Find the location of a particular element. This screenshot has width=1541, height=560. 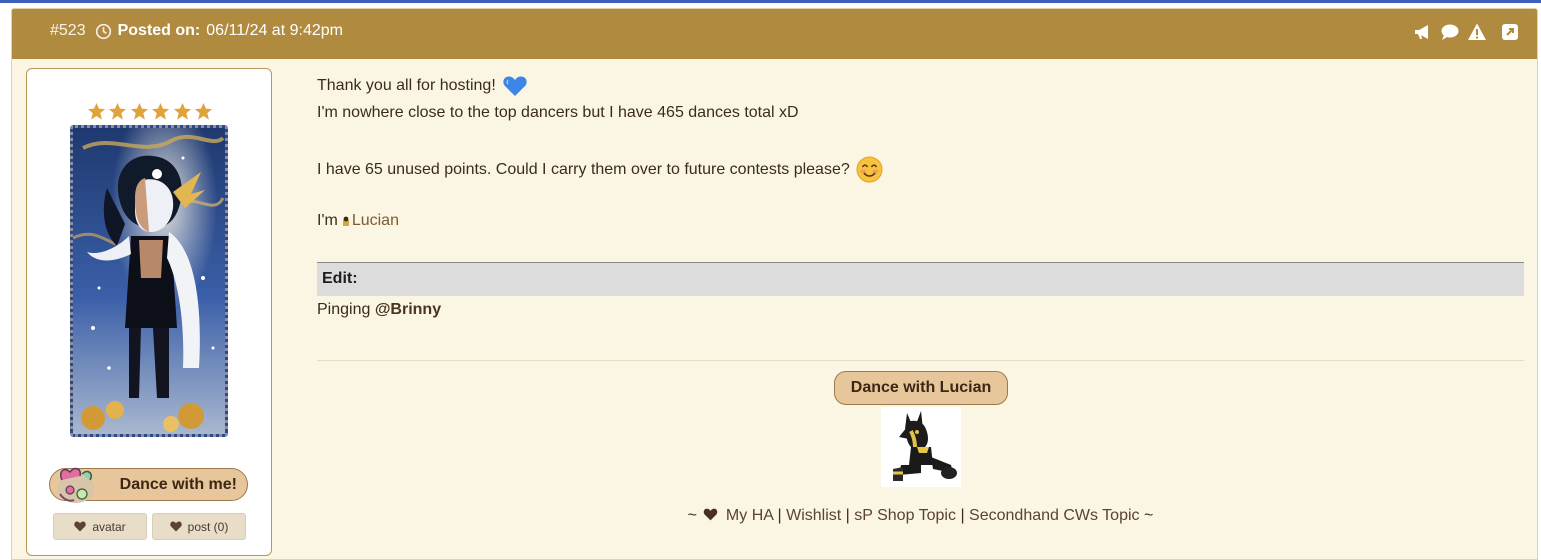

post-count-label: post (0) is located at coordinates (208, 526).